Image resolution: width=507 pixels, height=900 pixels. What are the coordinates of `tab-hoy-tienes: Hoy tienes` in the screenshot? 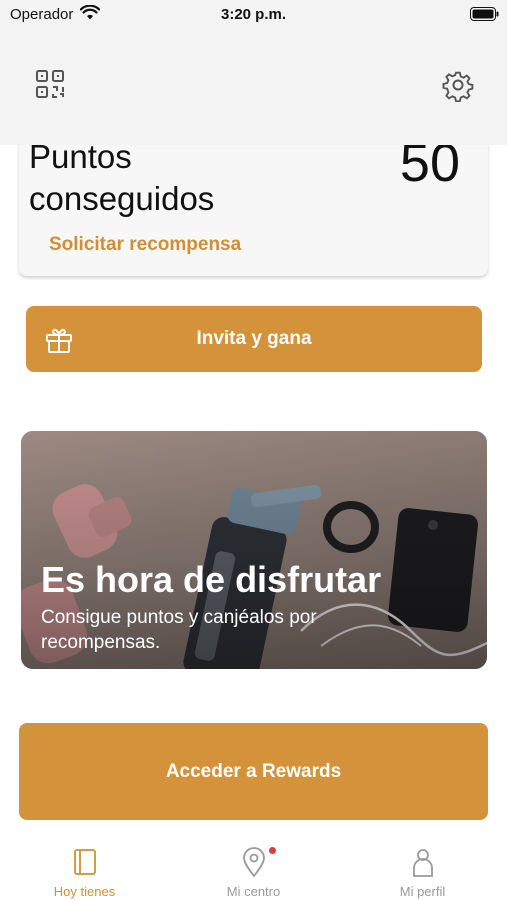 It's located at (84, 865).